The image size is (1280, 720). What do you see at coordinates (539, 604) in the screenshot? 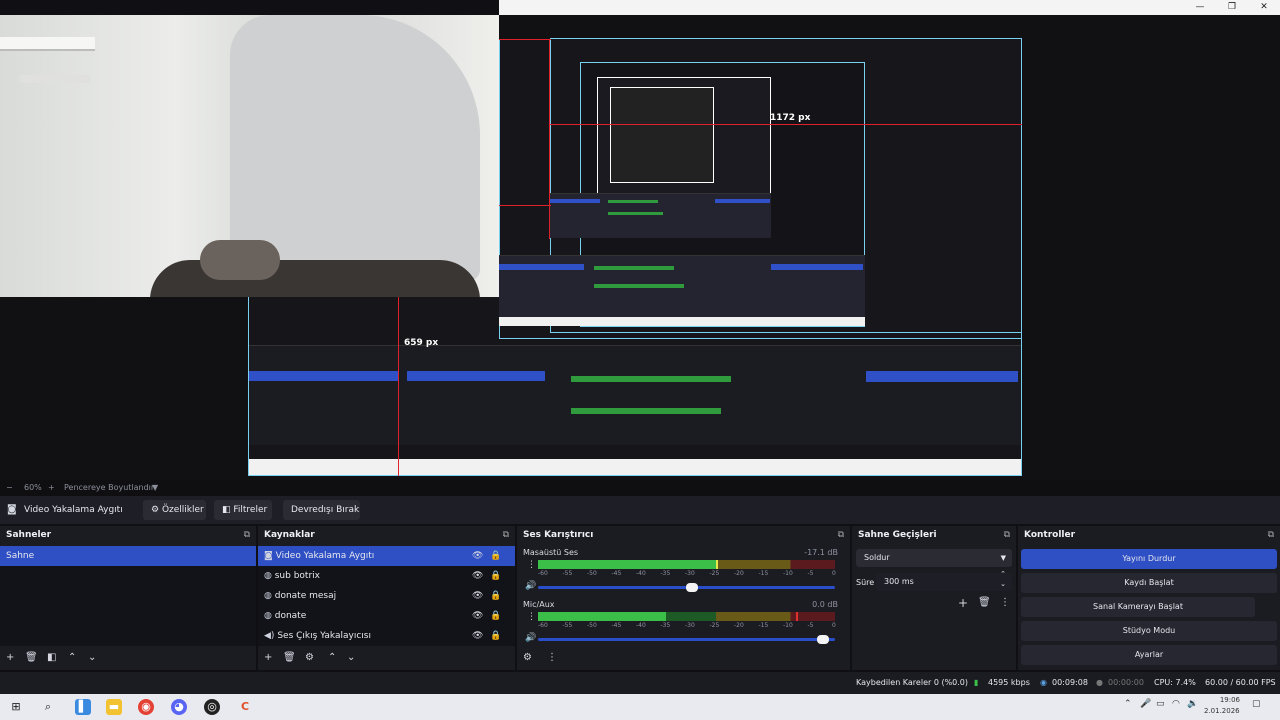
I see `channel-name: Mic/Aux` at bounding box center [539, 604].